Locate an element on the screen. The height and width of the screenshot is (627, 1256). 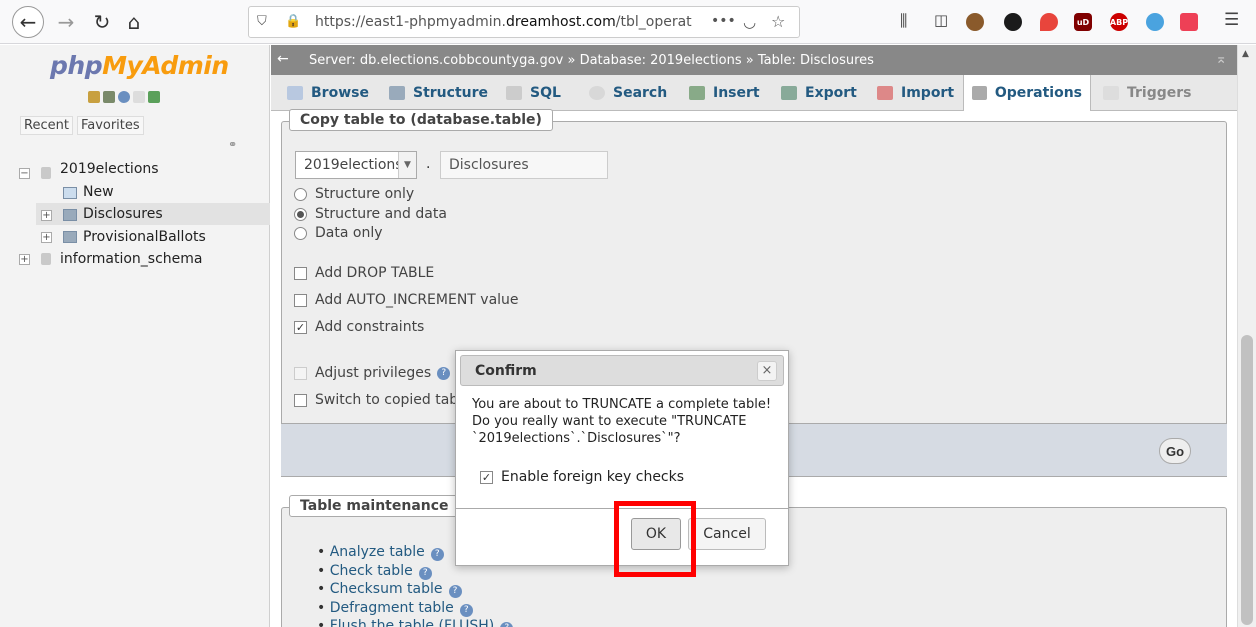
recent-favorites-tabs: Recent Favorites is located at coordinates (82, 125).